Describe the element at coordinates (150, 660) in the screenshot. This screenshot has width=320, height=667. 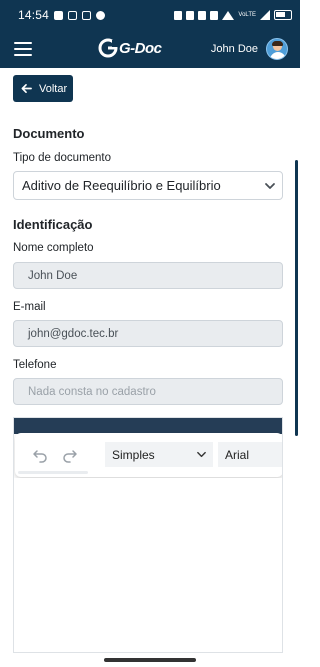
I see `home-indicator` at that location.